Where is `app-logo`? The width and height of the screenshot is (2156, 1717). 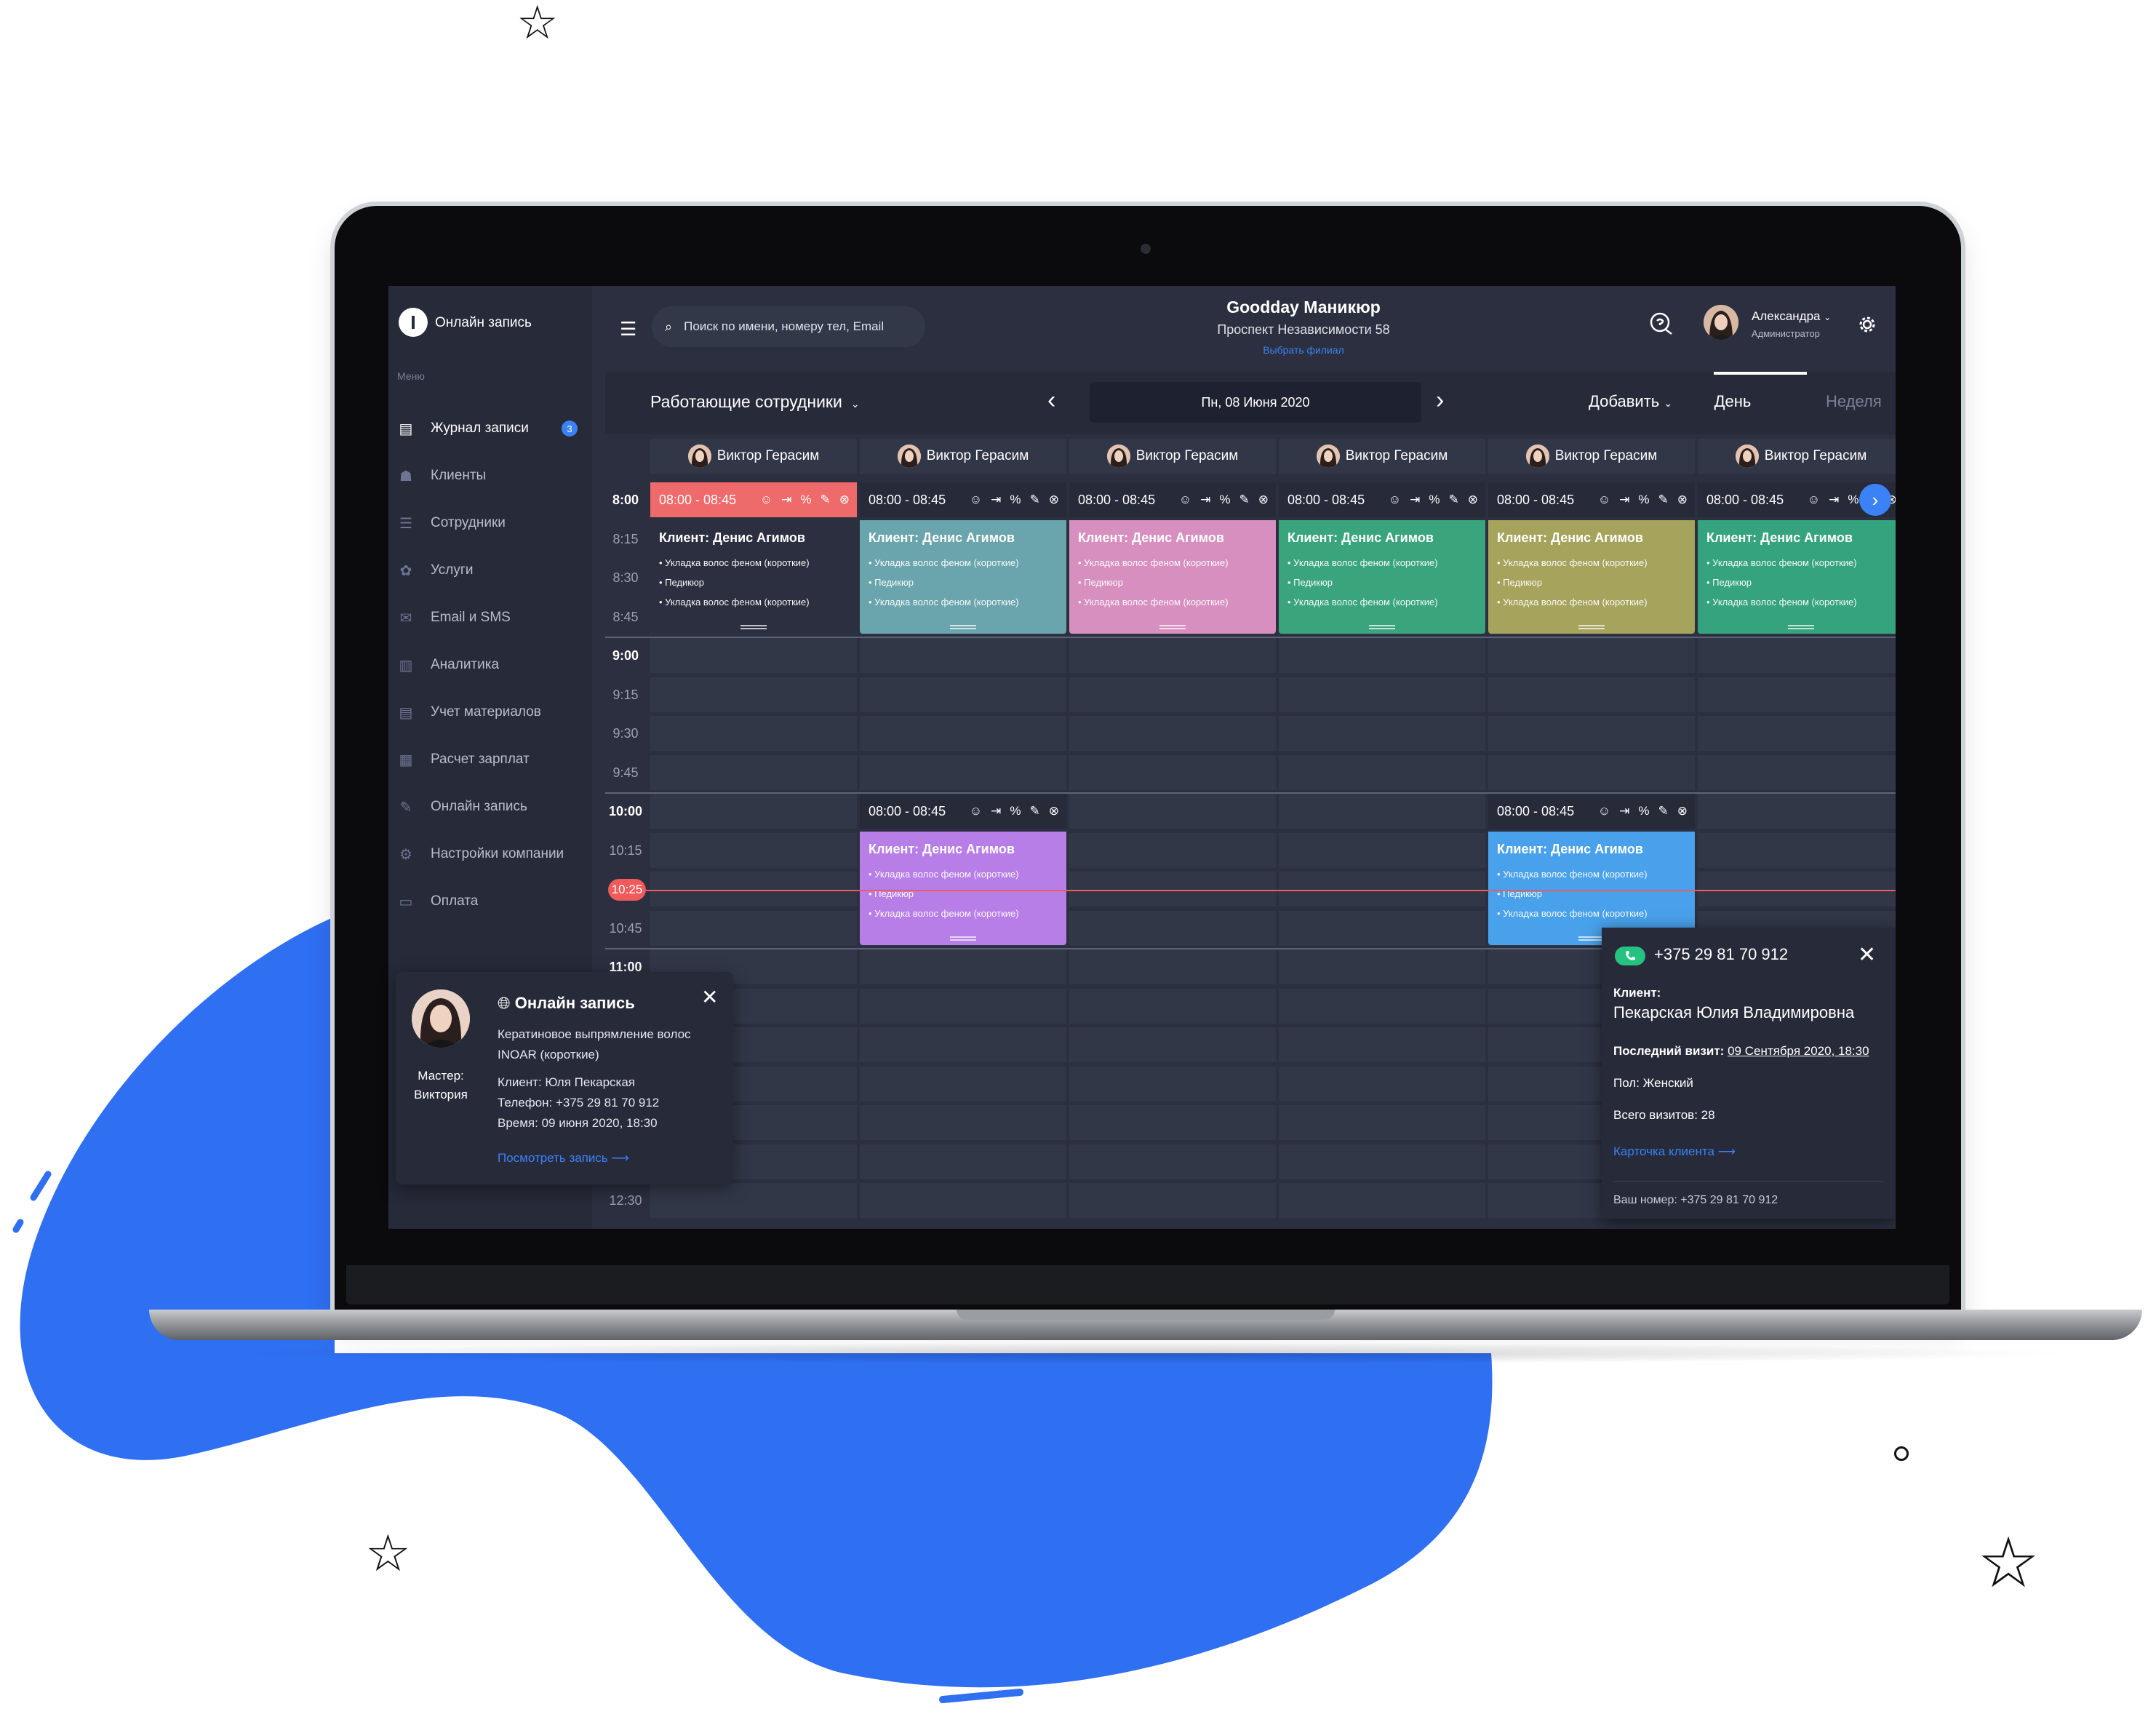
app-logo is located at coordinates (413, 322).